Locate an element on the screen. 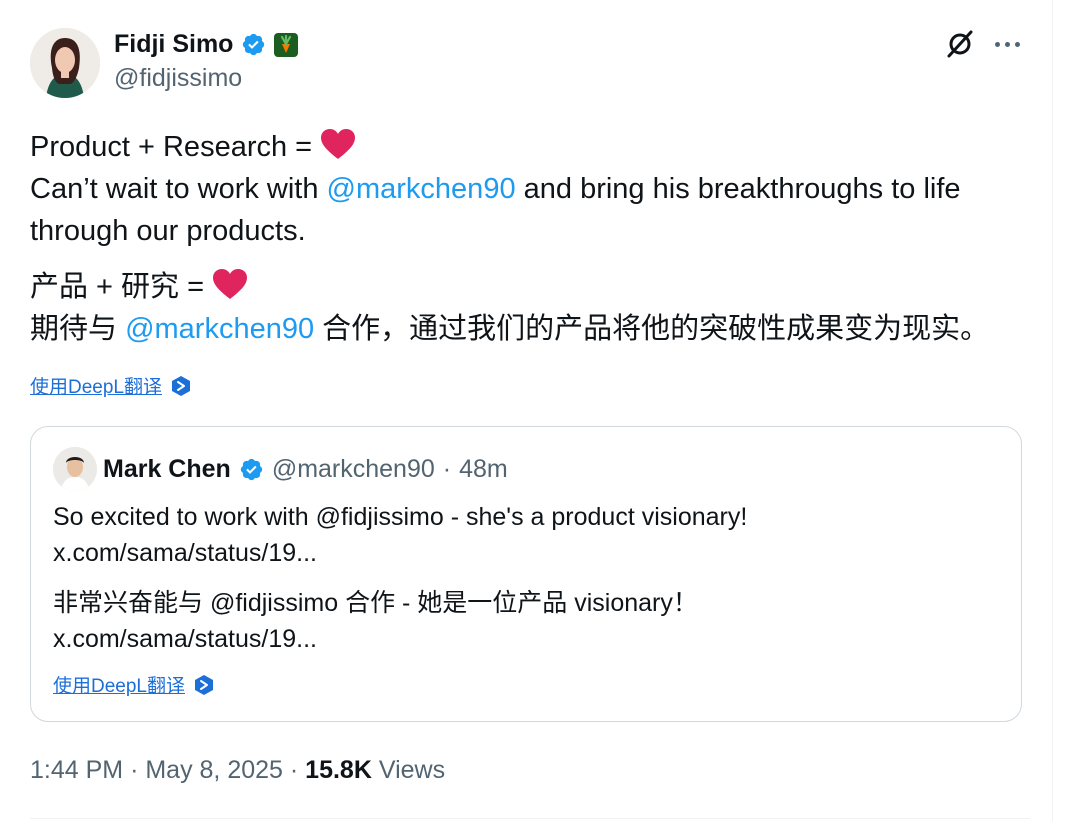 The image size is (1080, 821). more-options-icon is located at coordinates (1007, 44).